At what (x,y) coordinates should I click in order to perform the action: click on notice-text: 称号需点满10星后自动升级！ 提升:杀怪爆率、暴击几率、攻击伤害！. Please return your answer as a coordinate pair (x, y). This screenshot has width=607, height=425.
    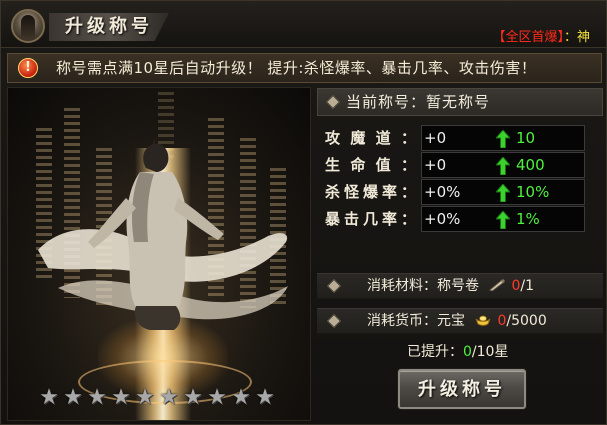
    Looking at the image, I should click on (296, 68).